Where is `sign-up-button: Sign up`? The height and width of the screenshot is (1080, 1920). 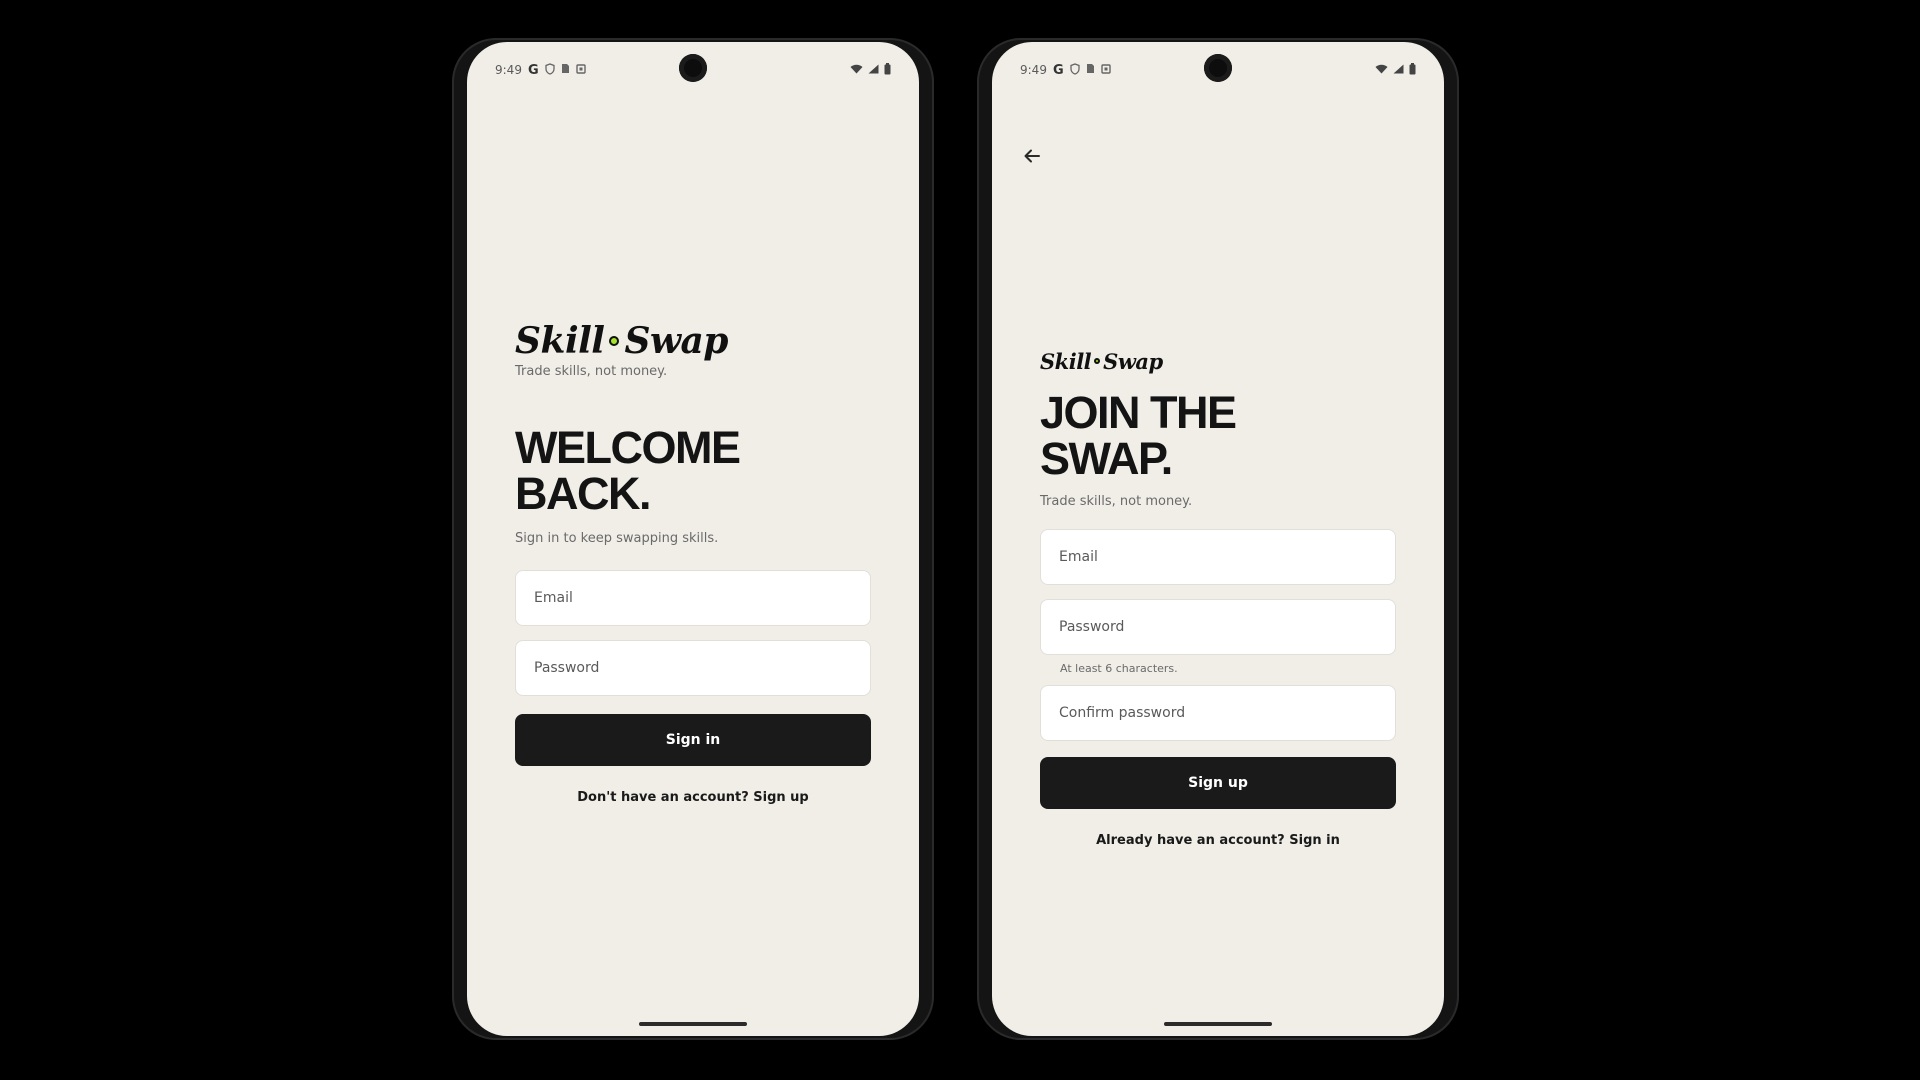
sign-up-button: Sign up is located at coordinates (1218, 783).